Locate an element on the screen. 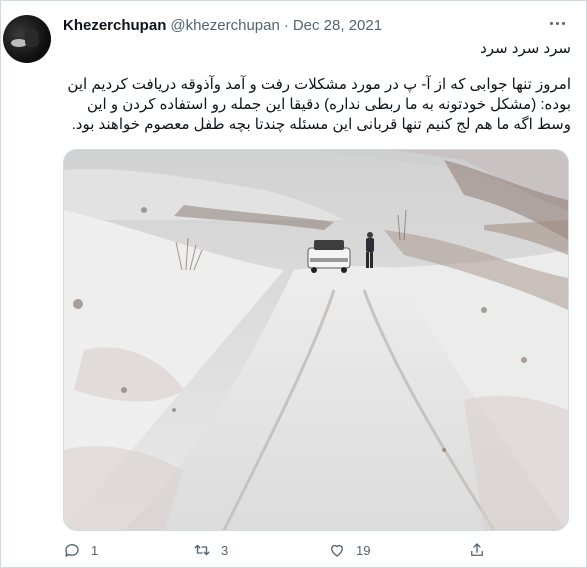 Image resolution: width=587 pixels, height=568 pixels. tweet-date: Dec 28, 2021 is located at coordinates (337, 25).